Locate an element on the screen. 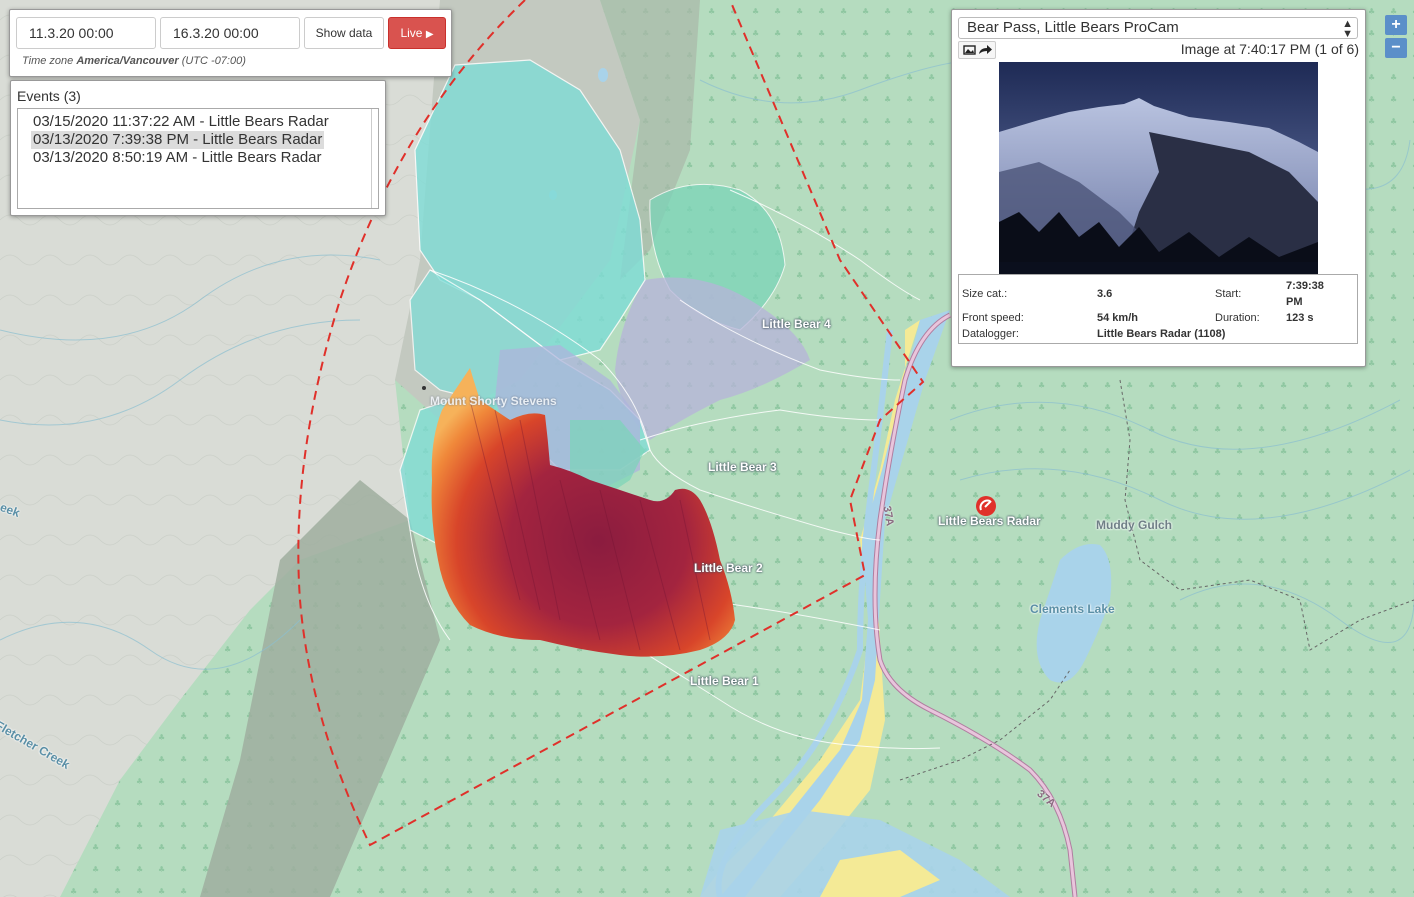 This screenshot has height=897, width=1414. image-caption: Image at 7:40:17 PM (1 of 6) is located at coordinates (1269, 49).